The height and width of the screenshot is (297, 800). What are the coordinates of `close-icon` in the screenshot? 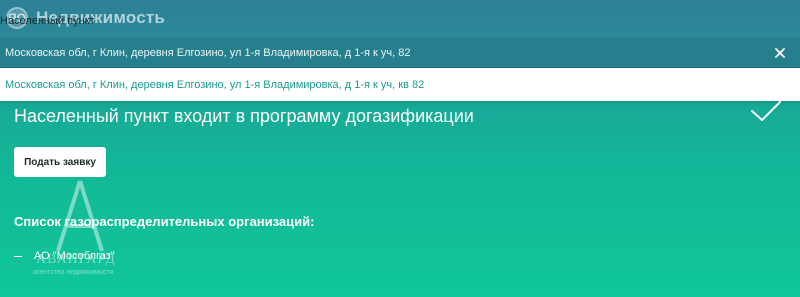 It's located at (780, 53).